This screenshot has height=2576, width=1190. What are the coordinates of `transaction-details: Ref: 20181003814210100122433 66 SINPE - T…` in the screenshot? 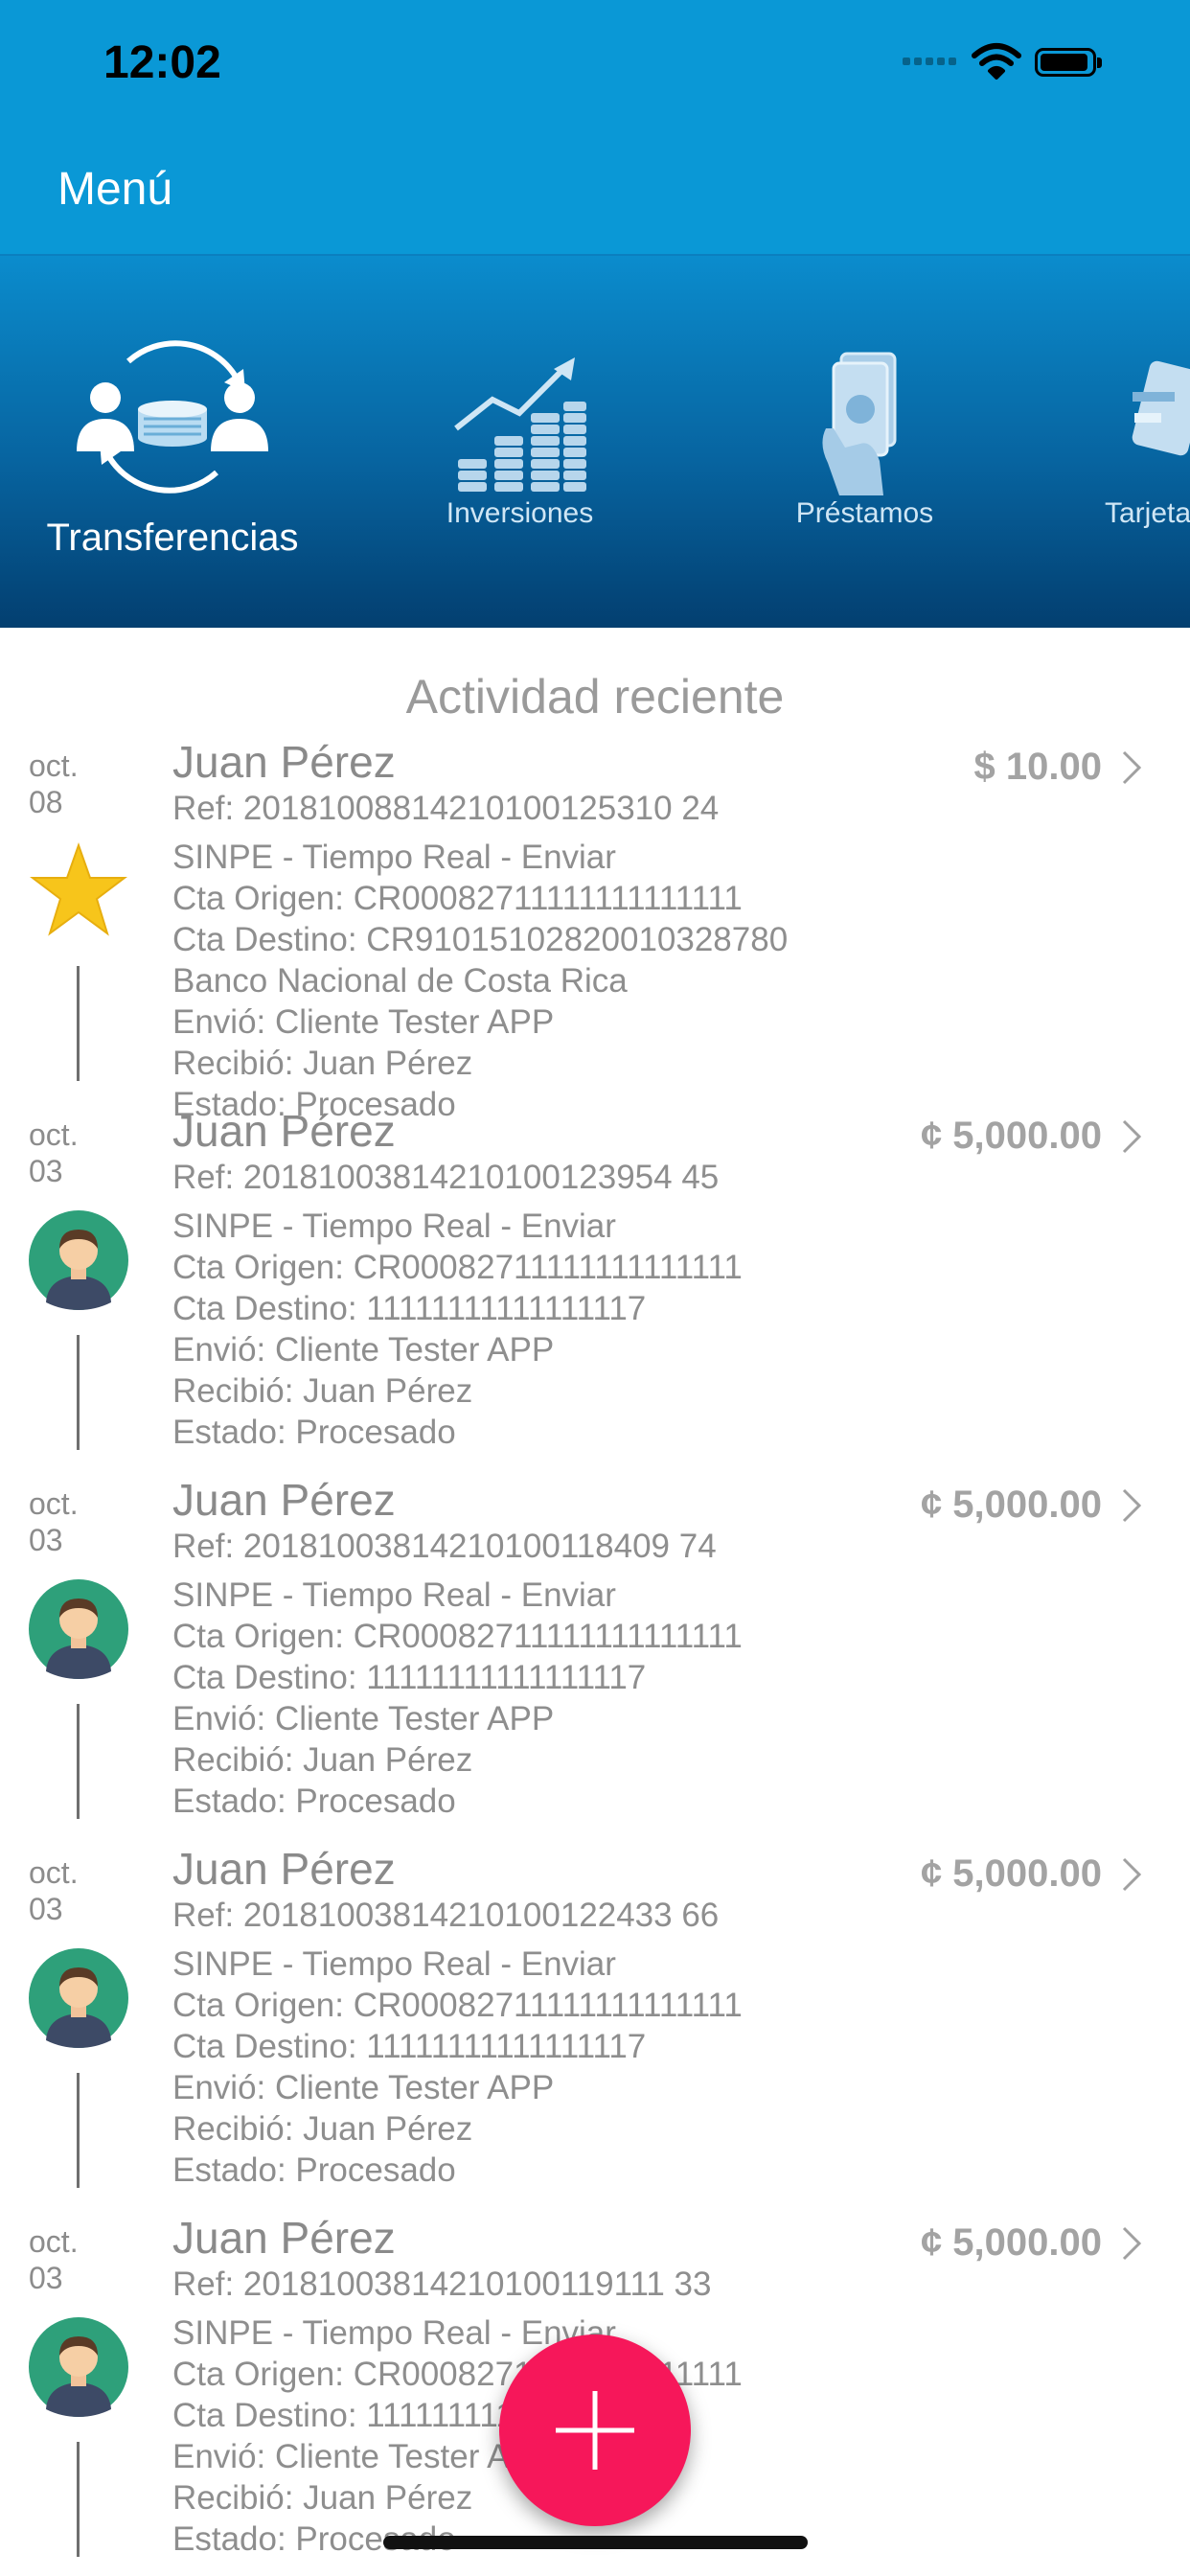 It's located at (458, 2043).